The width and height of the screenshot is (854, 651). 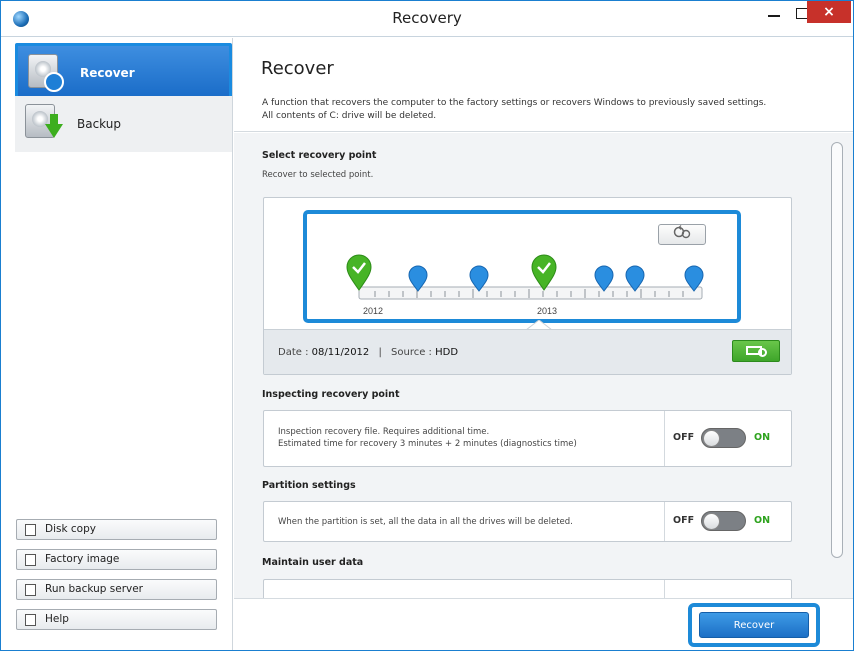 What do you see at coordinates (774, 16) in the screenshot?
I see `minimize-icon` at bounding box center [774, 16].